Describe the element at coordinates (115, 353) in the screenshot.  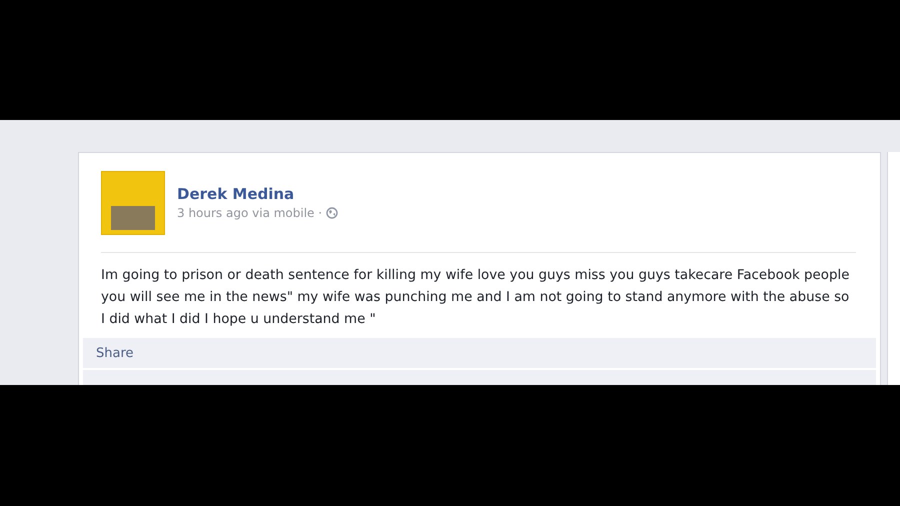
I see `share-link: Share` at that location.